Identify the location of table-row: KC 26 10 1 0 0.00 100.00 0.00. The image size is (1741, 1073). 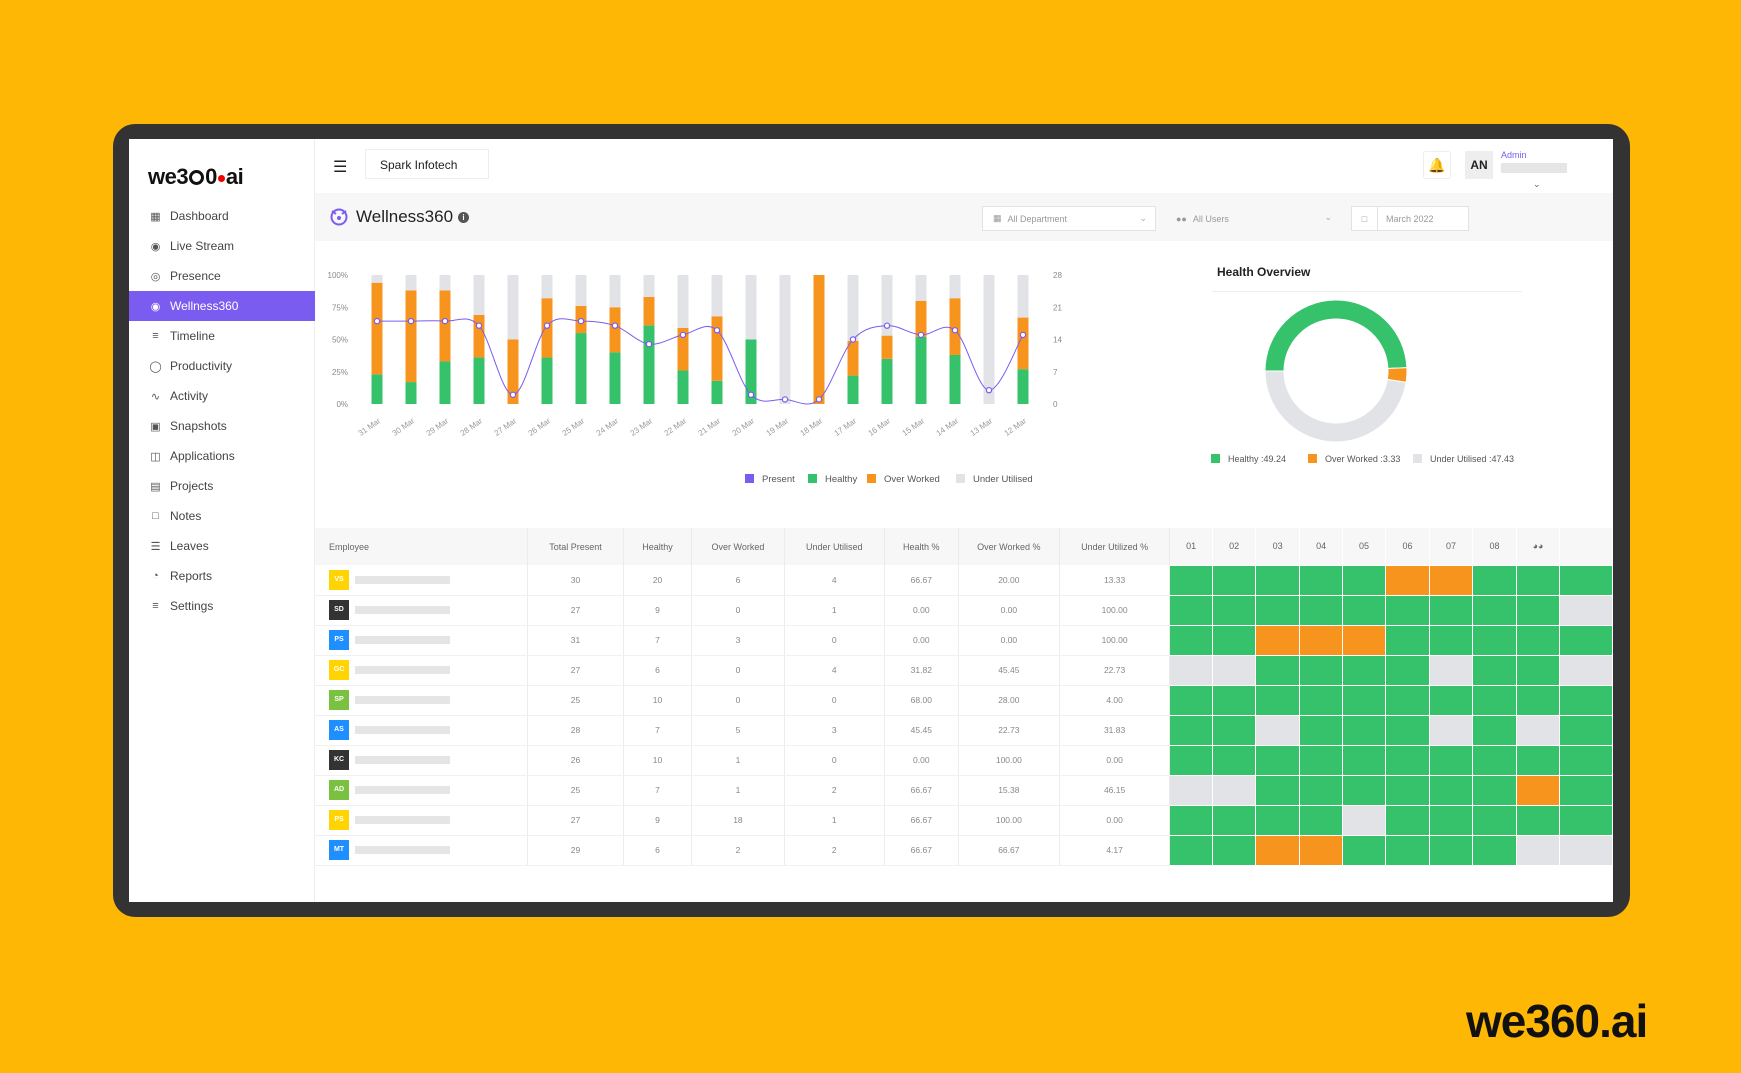
(964, 760).